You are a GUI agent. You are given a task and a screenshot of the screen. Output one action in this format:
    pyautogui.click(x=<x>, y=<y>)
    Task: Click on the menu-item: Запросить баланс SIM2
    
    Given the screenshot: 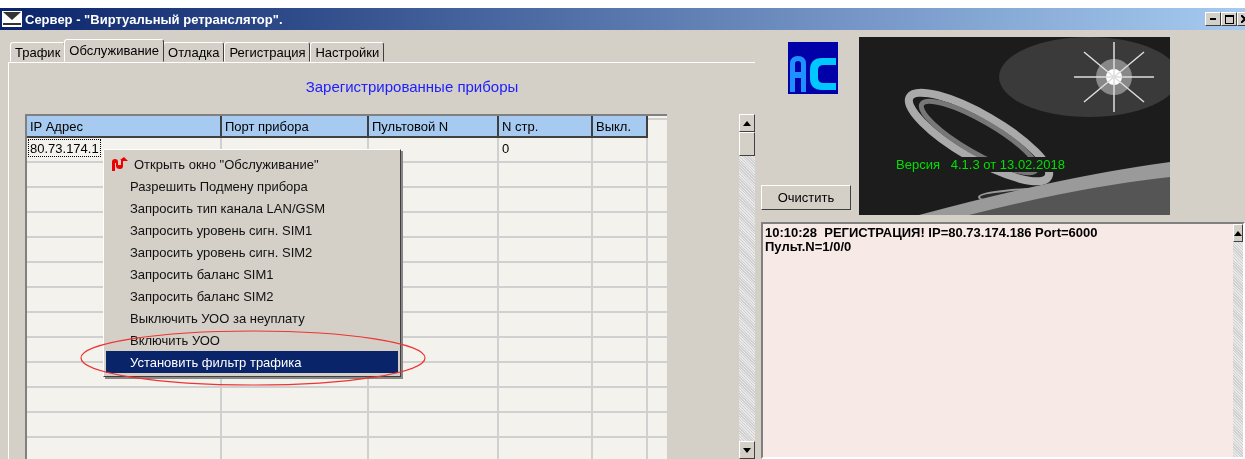 What is the action you would take?
    pyautogui.click(x=252, y=296)
    